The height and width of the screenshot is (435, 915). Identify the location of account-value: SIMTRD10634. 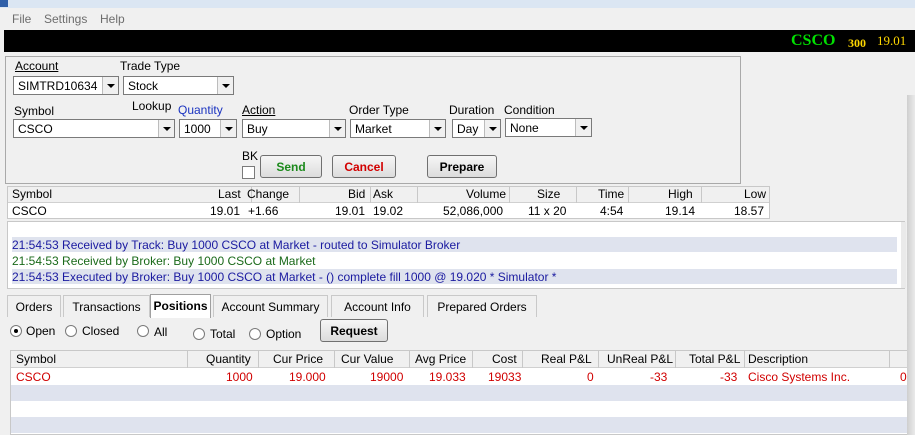
(58, 86).